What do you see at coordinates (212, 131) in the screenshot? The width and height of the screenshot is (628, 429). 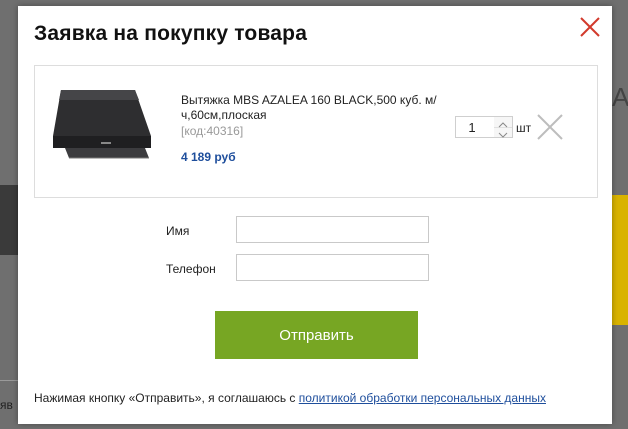 I see `product-code: [код:40316]` at bounding box center [212, 131].